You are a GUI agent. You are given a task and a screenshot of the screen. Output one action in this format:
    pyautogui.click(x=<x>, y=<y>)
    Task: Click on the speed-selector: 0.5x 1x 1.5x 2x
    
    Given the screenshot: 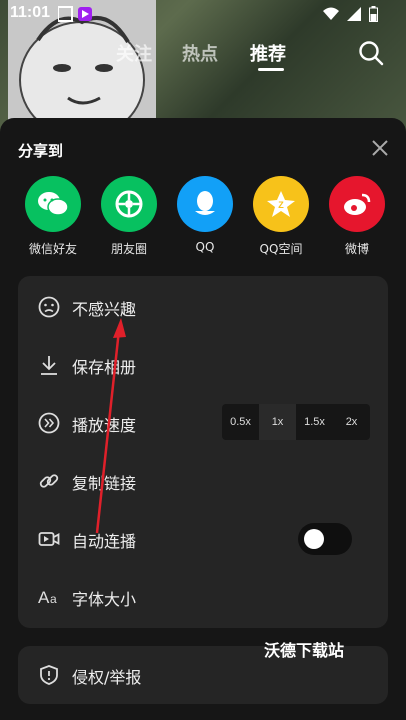 What is the action you would take?
    pyautogui.click(x=296, y=422)
    